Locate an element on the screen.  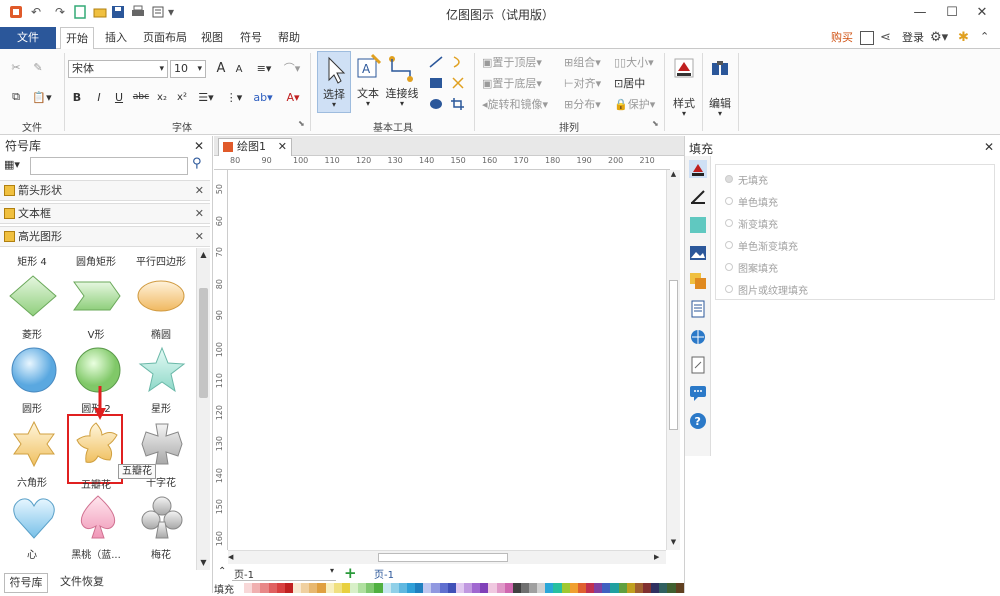
shadow-icon is located at coordinates (698, 225).